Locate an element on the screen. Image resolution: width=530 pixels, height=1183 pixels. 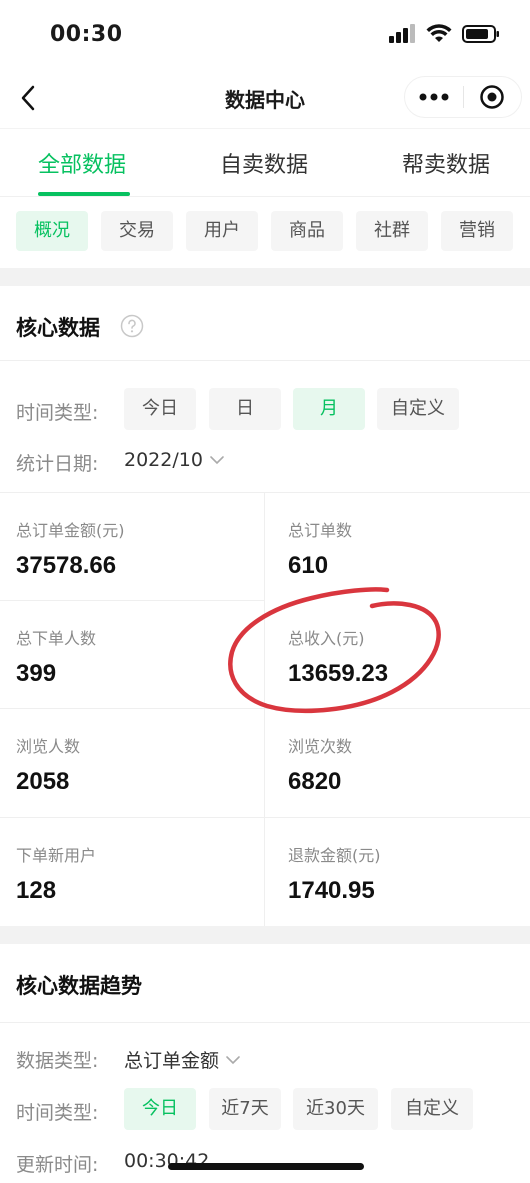
more-dots-icon is located at coordinates (434, 97).